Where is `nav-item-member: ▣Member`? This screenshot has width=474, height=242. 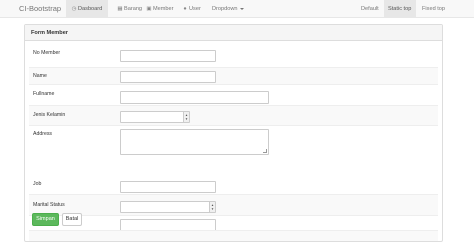
nav-item-member: ▣Member is located at coordinates (159, 9).